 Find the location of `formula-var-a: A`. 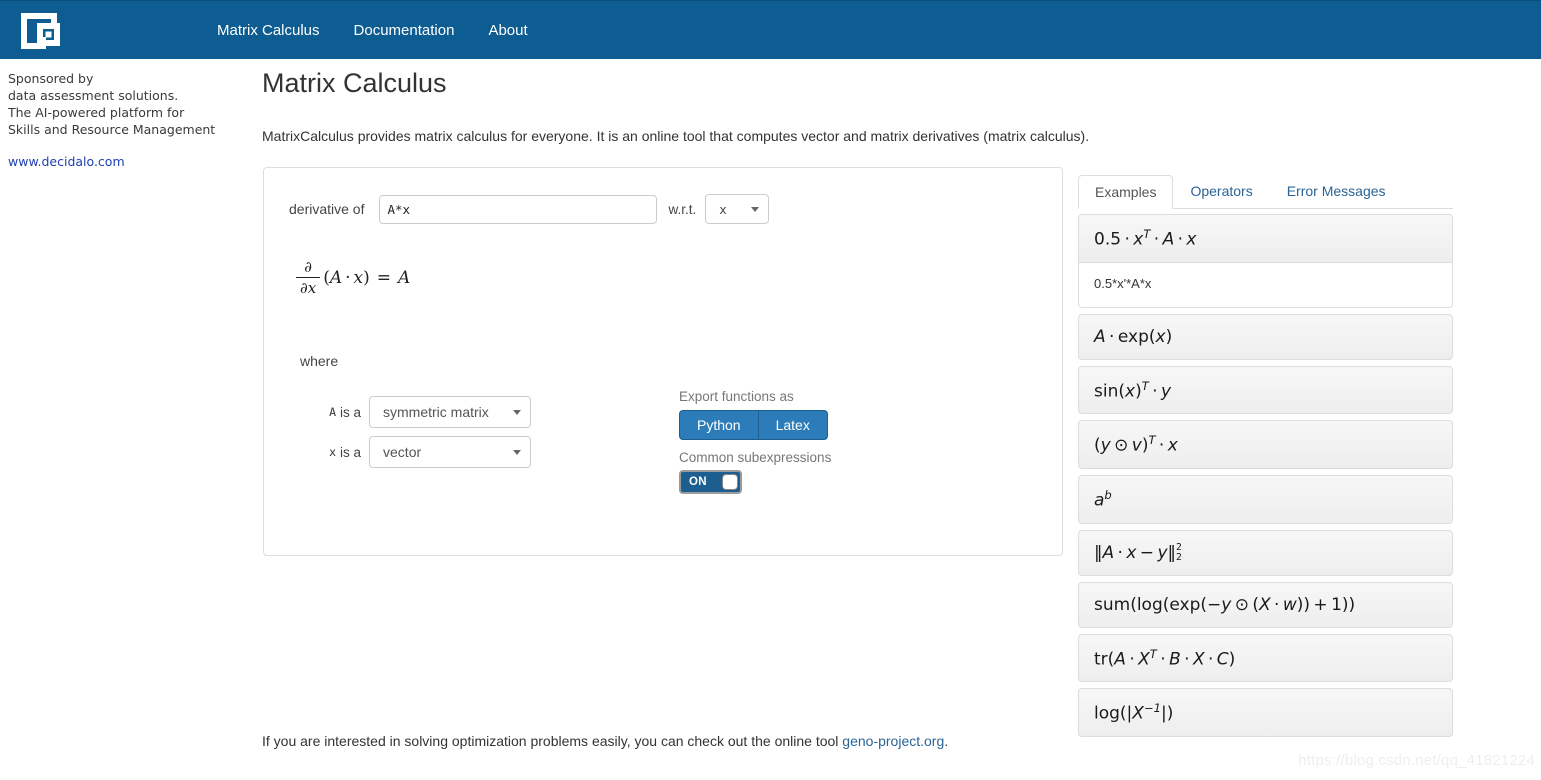

formula-var-a: A is located at coordinates (336, 277).